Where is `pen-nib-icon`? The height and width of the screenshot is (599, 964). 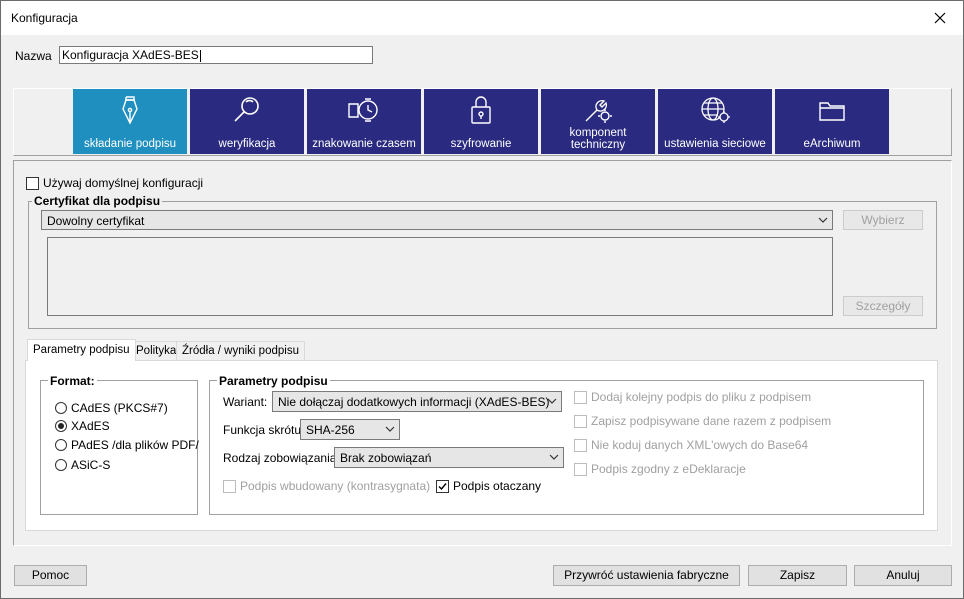
pen-nib-icon is located at coordinates (130, 110).